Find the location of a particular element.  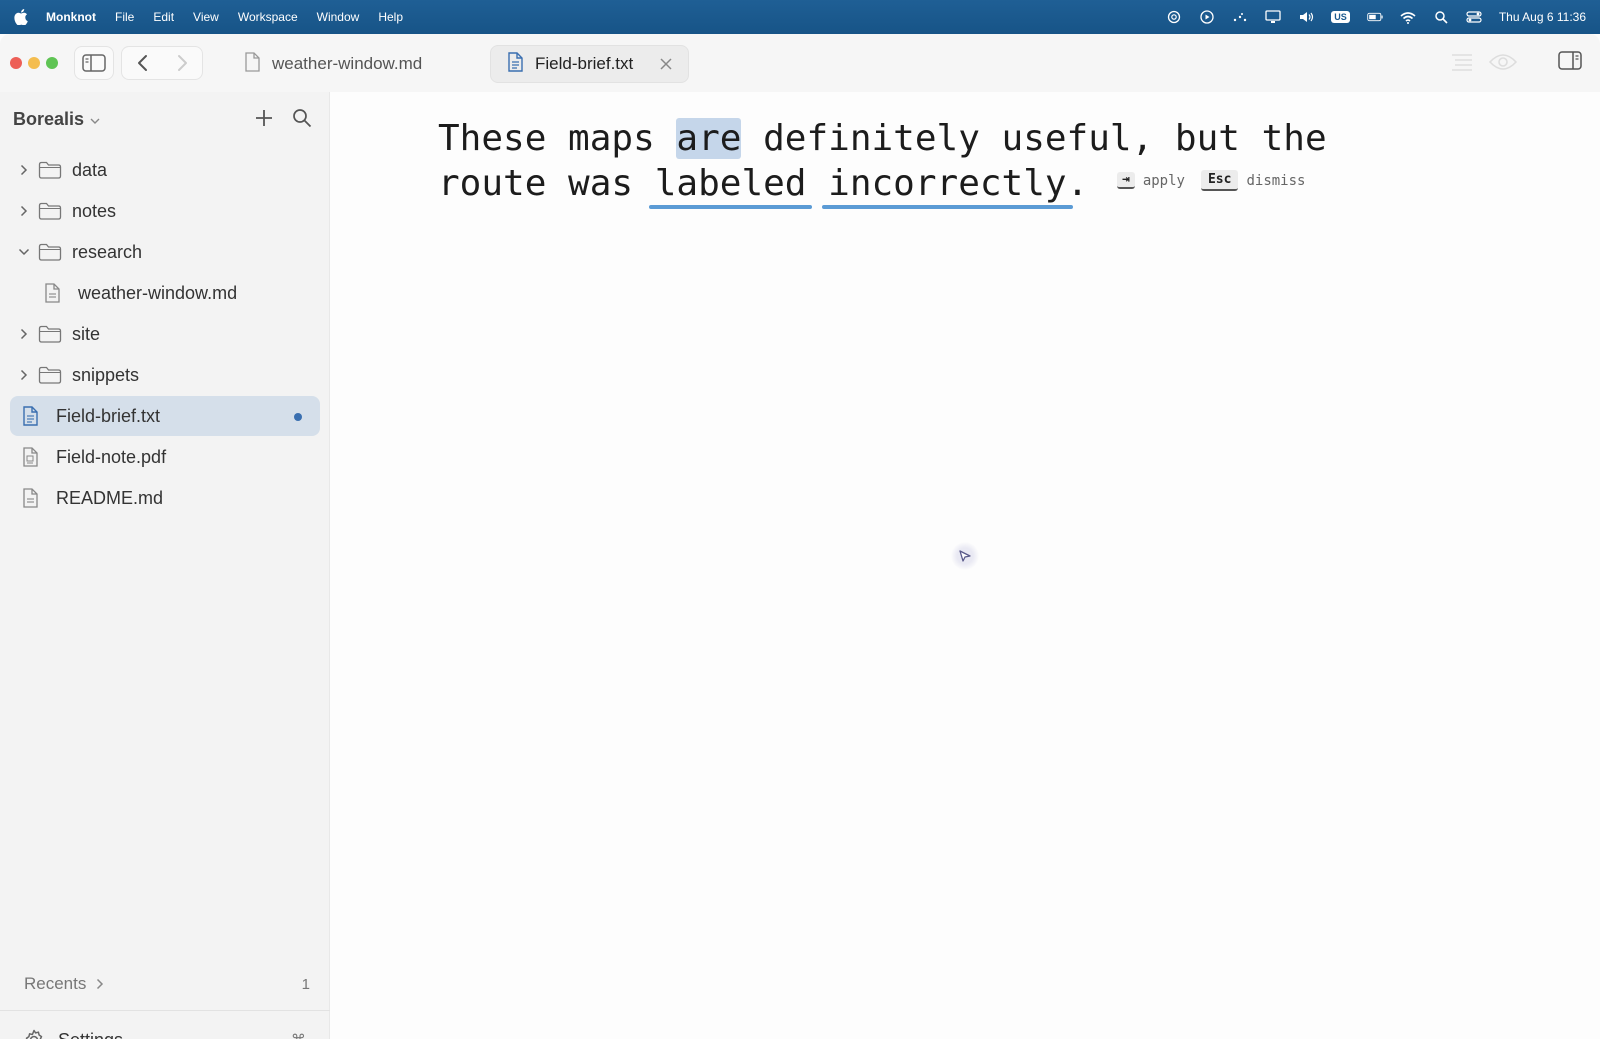

tab-weather-window: weather-window.md is located at coordinates (358, 64).